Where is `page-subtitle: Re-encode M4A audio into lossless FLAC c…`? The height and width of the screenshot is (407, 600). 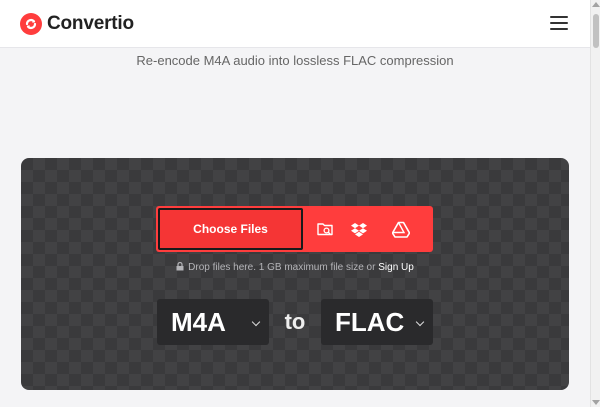
page-subtitle: Re-encode M4A audio into lossless FLAC c… is located at coordinates (295, 60).